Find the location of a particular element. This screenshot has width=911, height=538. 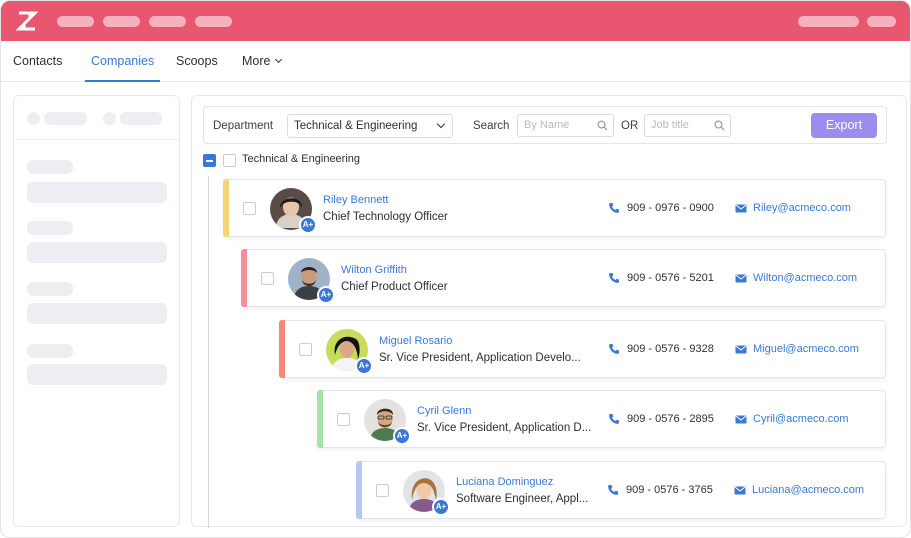

top-bar is located at coordinates (455, 21).